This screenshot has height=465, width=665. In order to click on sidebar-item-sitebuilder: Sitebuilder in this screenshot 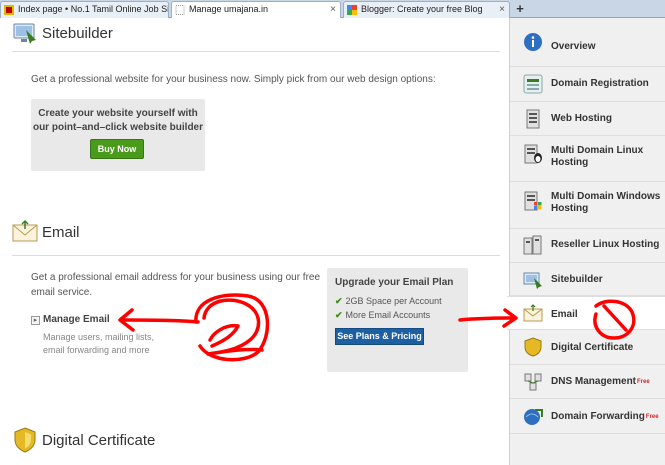, I will do `click(587, 279)`.